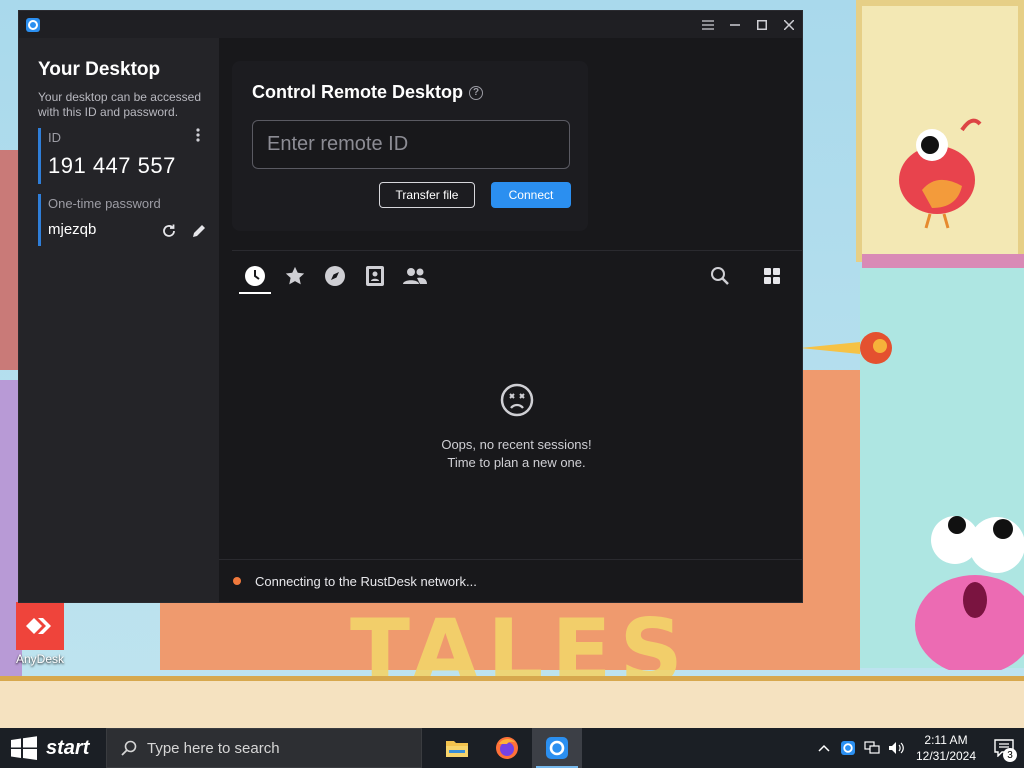 The width and height of the screenshot is (1024, 768). I want to click on id-card: ID 191 447 557, so click(120, 156).